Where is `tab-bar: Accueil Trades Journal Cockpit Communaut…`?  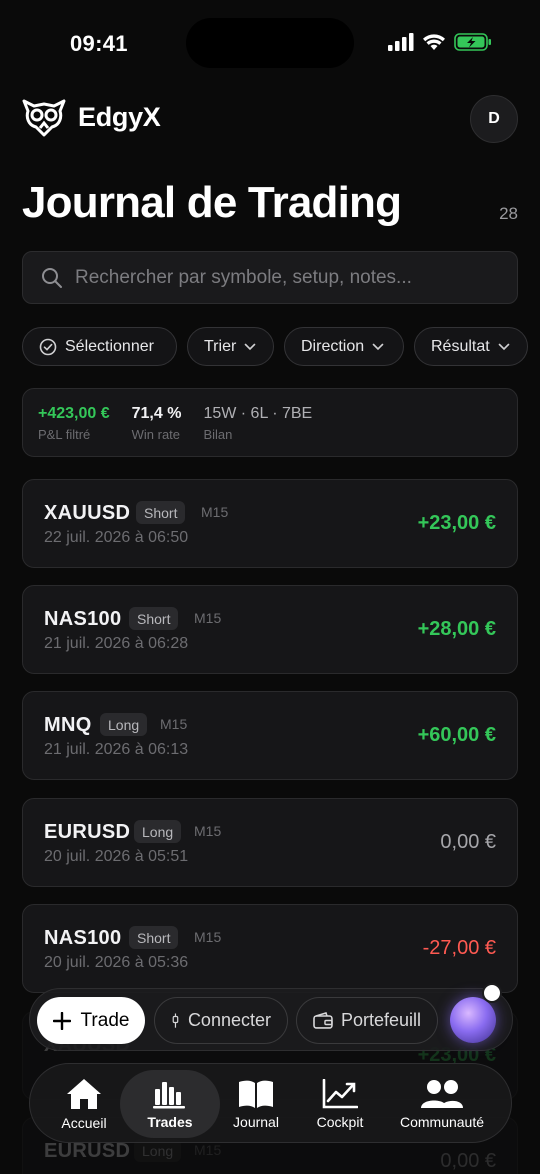 tab-bar: Accueil Trades Journal Cockpit Communaut… is located at coordinates (270, 1103).